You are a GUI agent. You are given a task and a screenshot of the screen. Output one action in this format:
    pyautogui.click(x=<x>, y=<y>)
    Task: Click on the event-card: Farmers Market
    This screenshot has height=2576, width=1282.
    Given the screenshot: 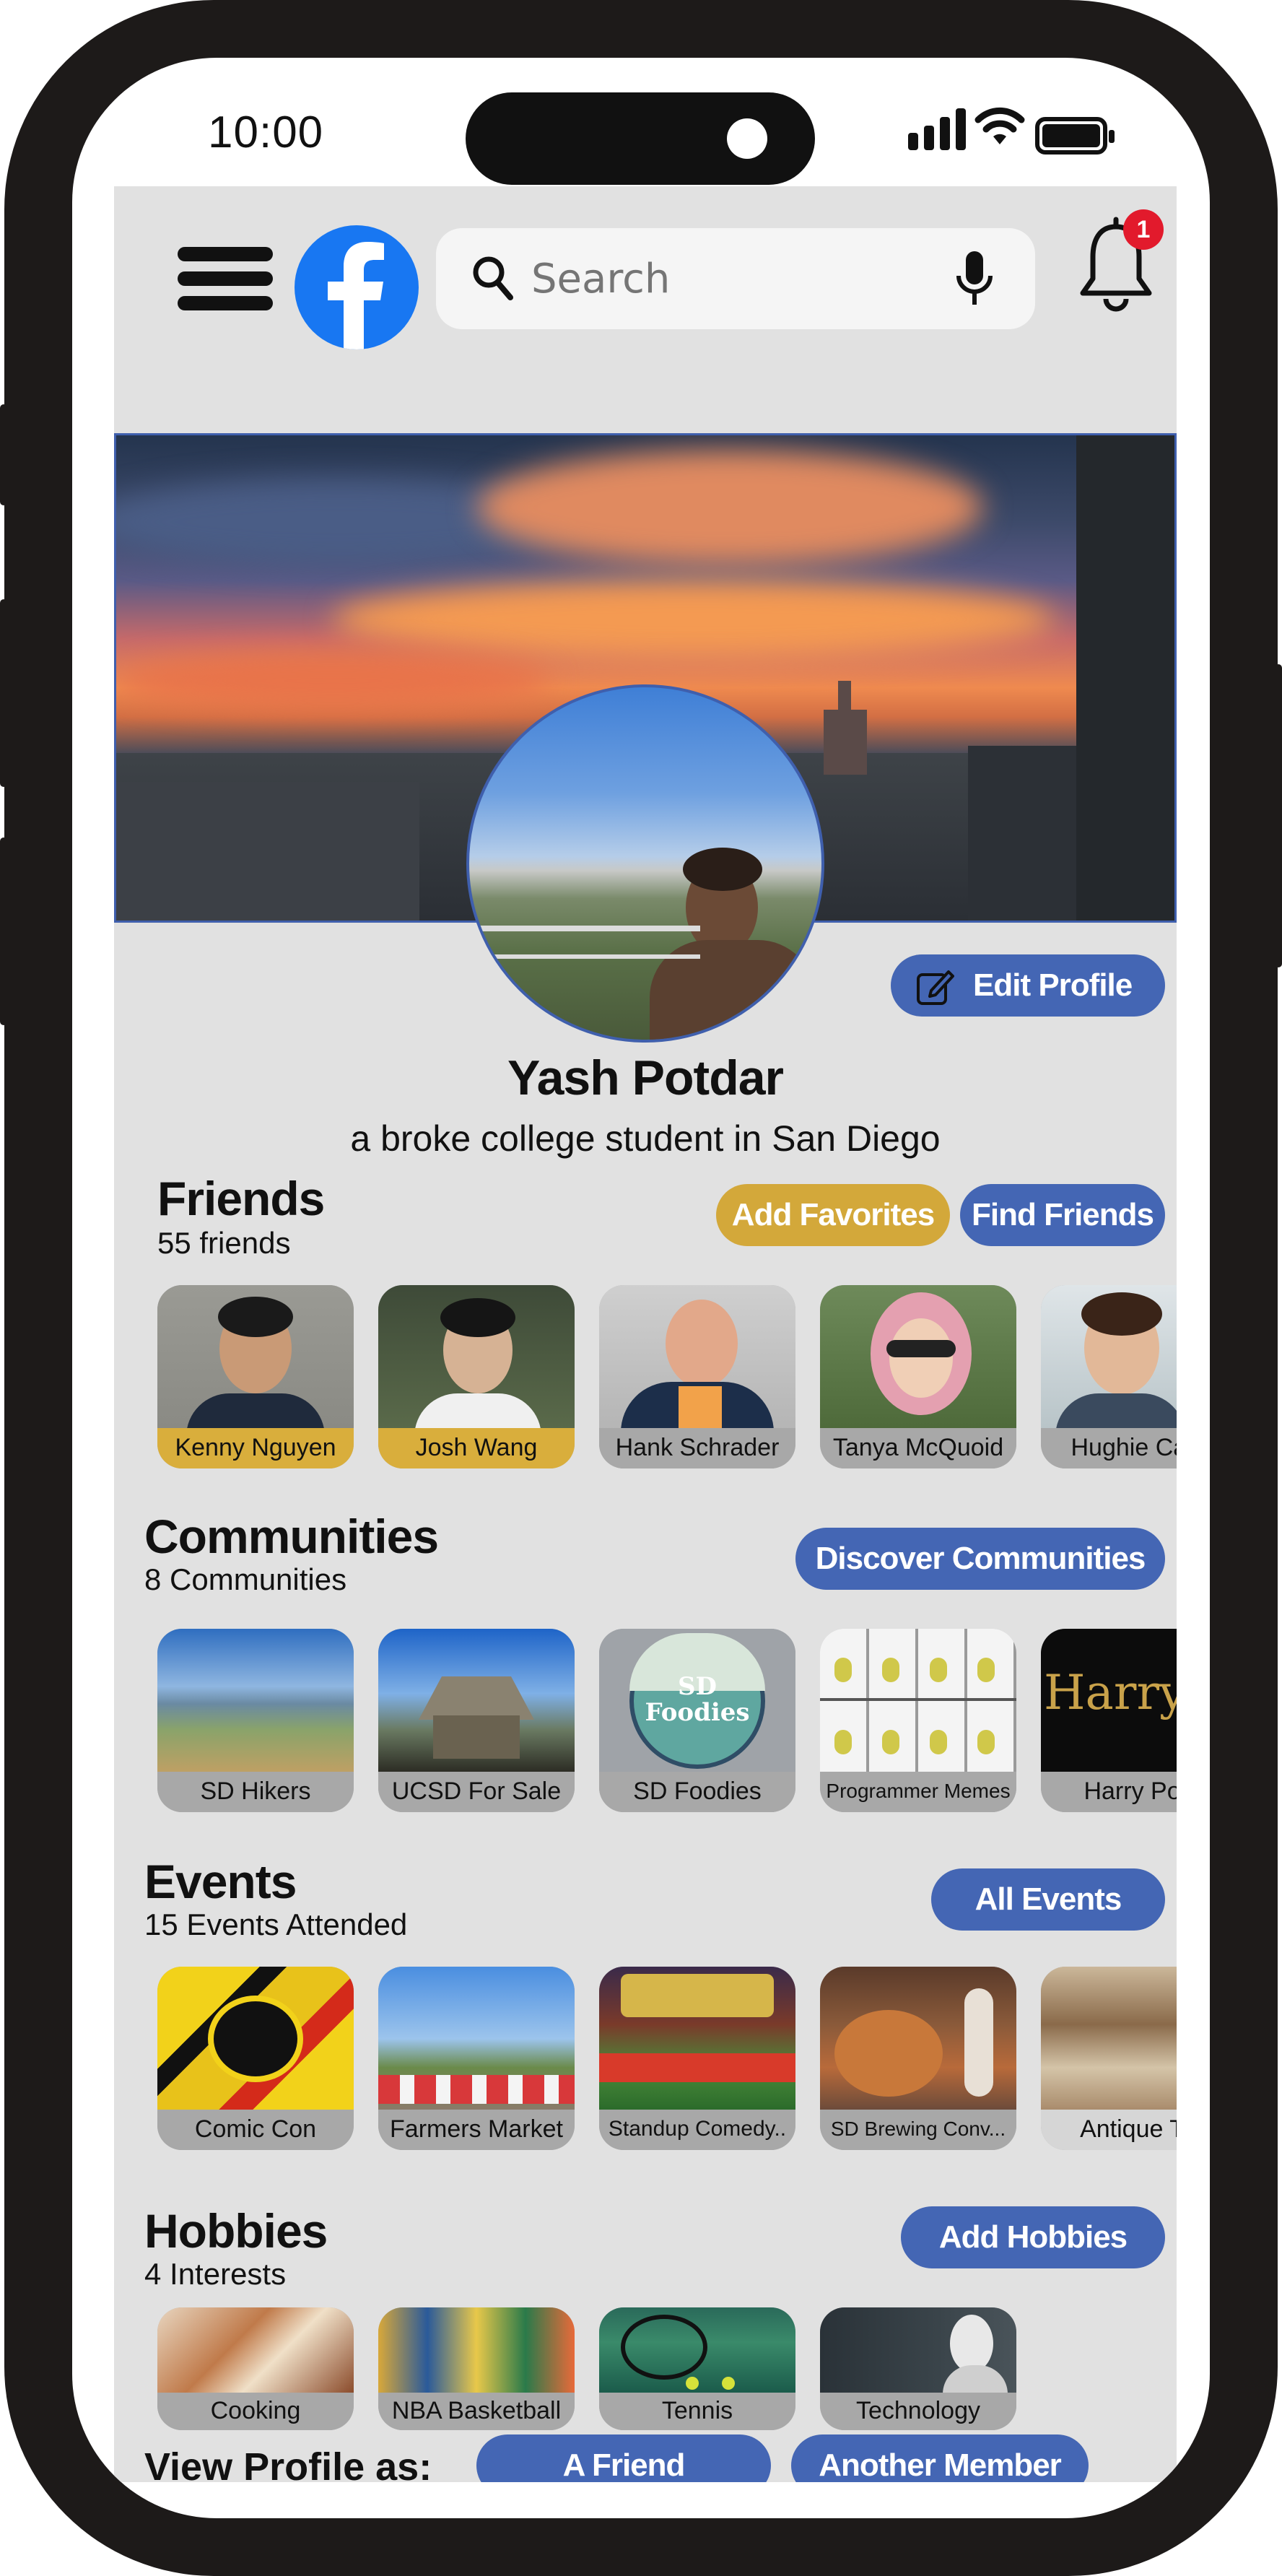 What is the action you would take?
    pyautogui.click(x=476, y=2058)
    